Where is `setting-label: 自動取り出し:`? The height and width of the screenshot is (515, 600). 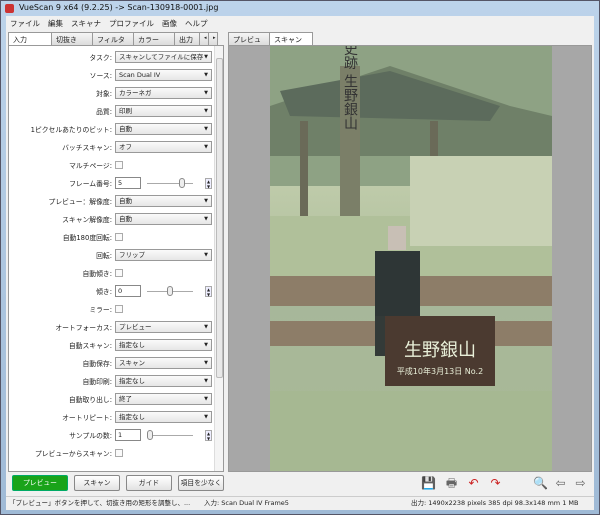
setting-label: 自動取り出し: is located at coordinates (90, 400).